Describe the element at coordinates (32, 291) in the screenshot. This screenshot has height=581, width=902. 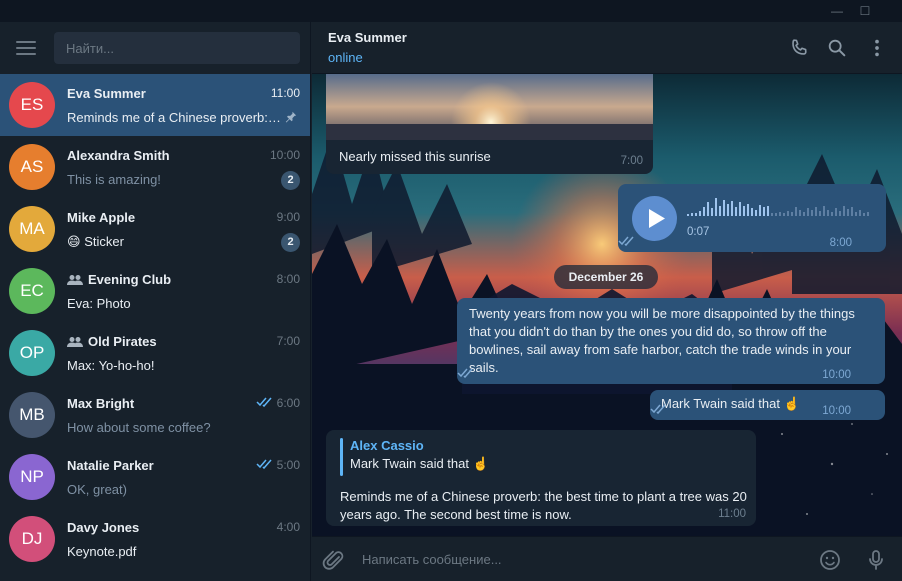
I see `avatar: EC` at that location.